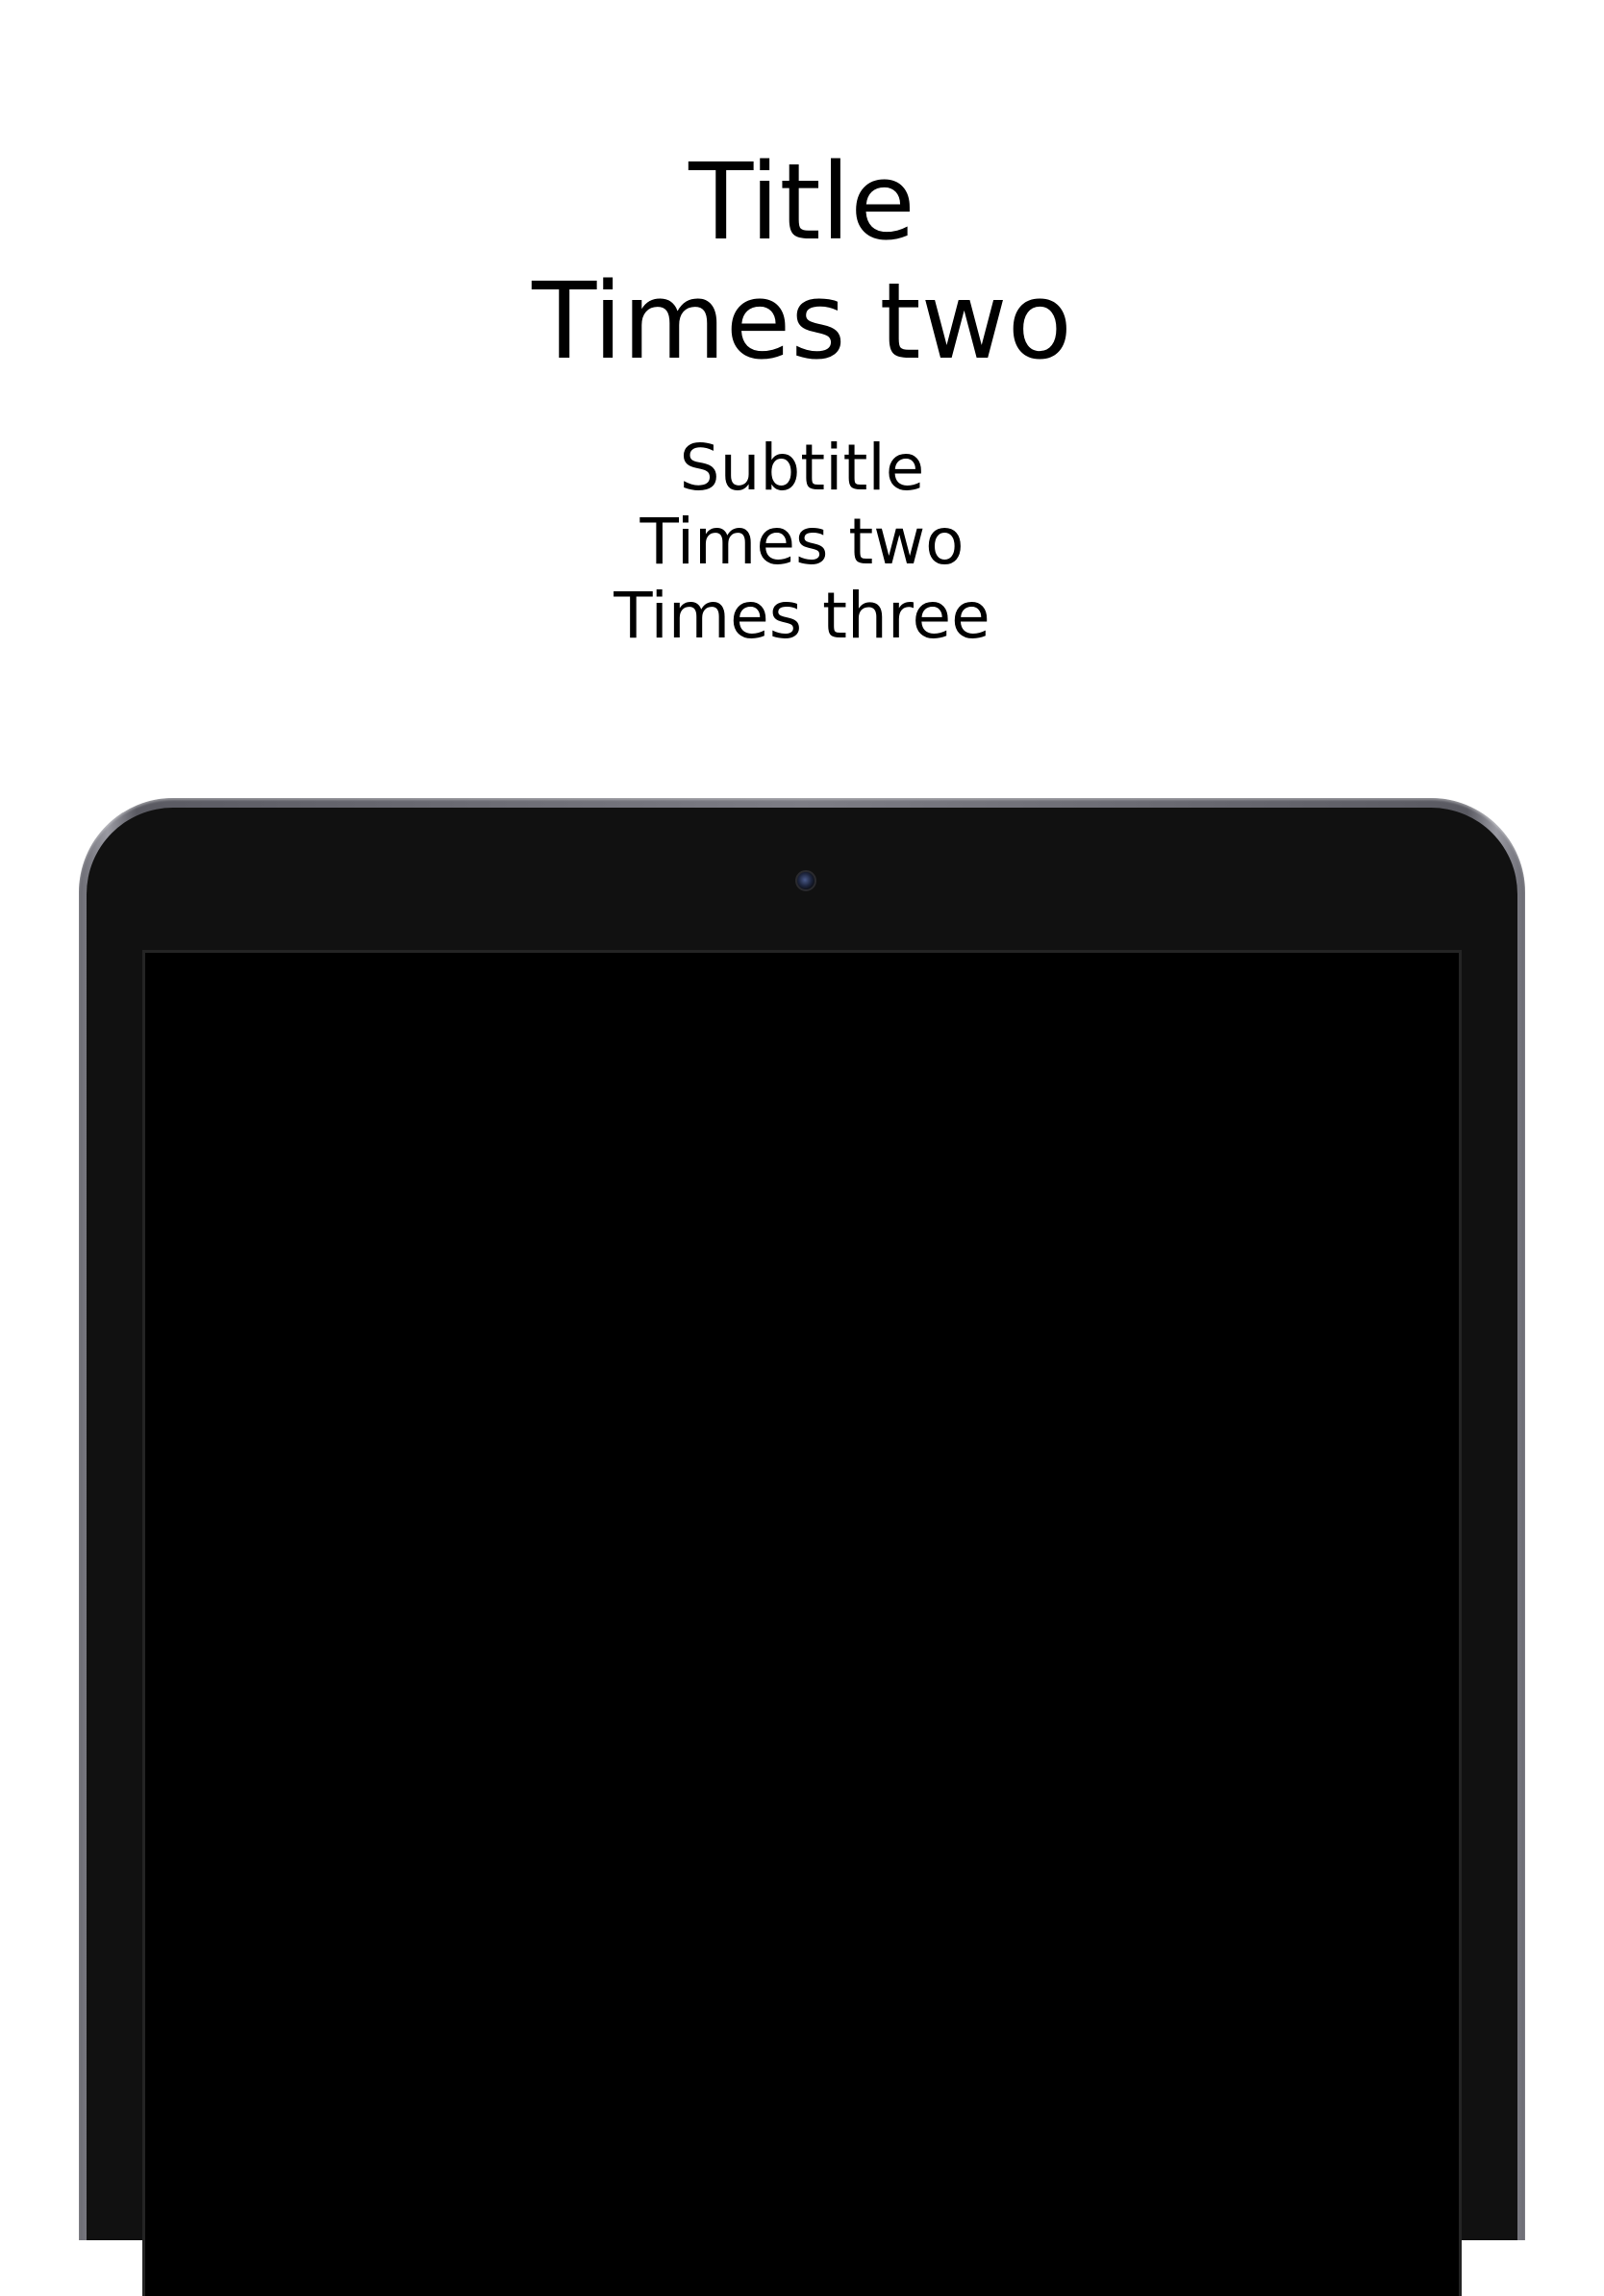 The width and height of the screenshot is (1604, 2296). I want to click on page-subtitle: Subtitle Times two Times three, so click(802, 542).